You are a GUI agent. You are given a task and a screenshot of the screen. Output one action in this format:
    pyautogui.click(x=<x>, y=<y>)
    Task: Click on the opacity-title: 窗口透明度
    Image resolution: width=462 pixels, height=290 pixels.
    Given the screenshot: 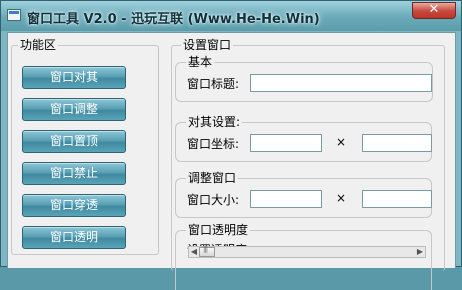 What is the action you would take?
    pyautogui.click(x=218, y=230)
    